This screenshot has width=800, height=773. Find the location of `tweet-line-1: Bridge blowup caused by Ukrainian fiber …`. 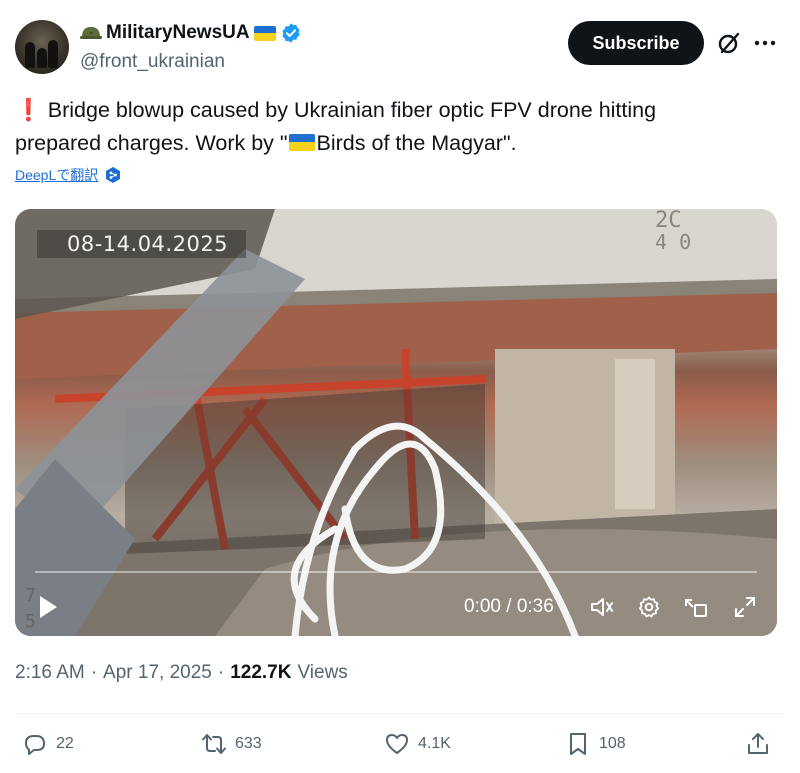

tweet-line-1: Bridge blowup caused by Ukrainian fiber … is located at coordinates (352, 110).